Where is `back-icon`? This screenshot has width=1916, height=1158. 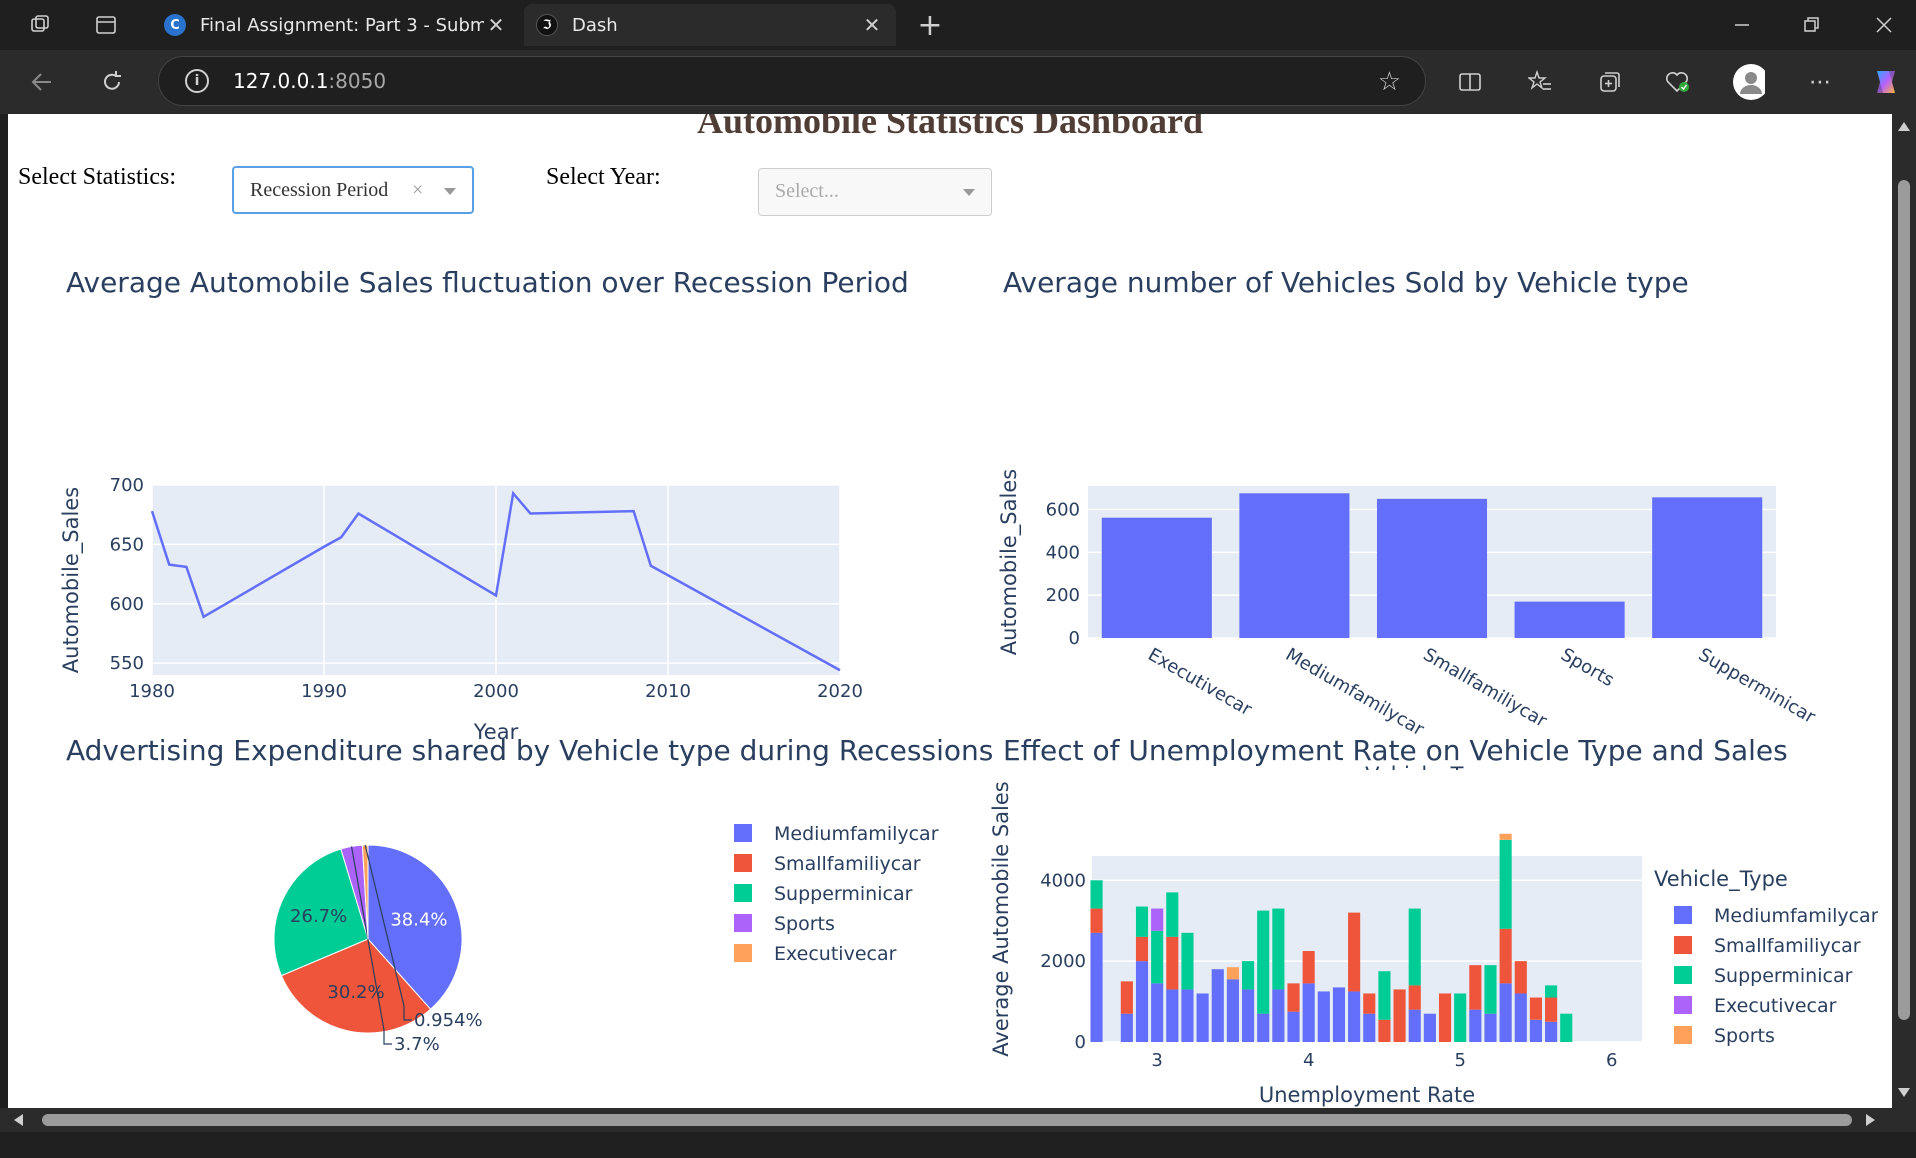 back-icon is located at coordinates (42, 82).